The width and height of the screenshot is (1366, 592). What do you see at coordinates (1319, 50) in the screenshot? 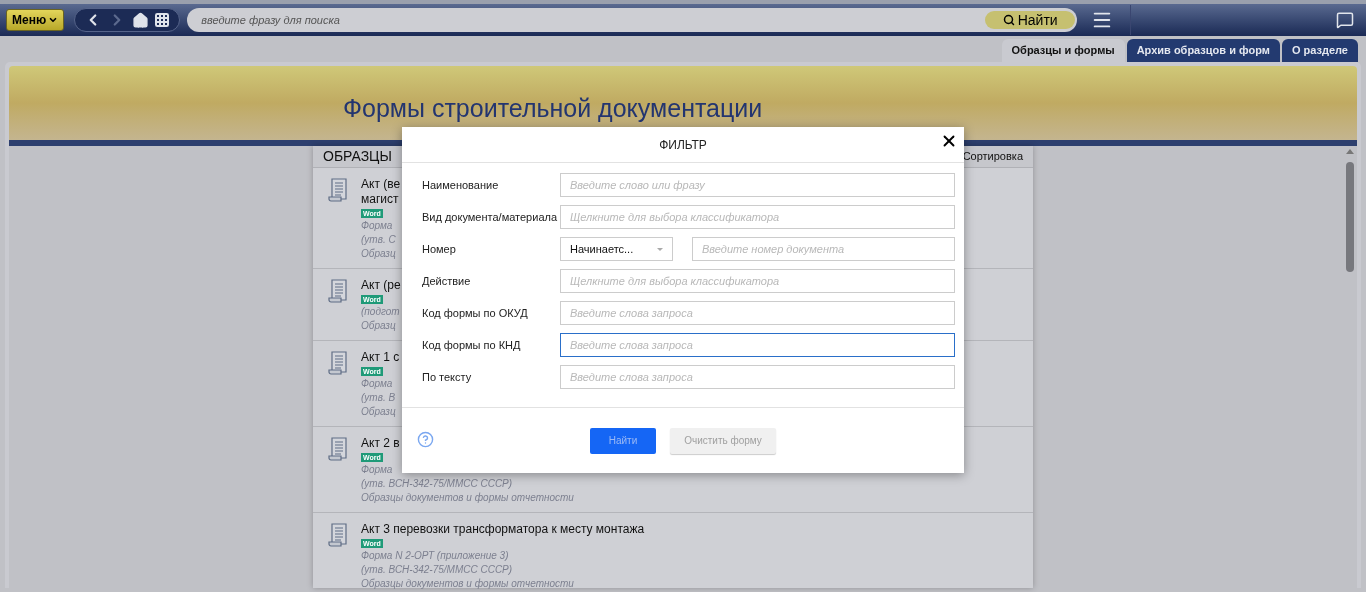
I see `tab: О разделе` at bounding box center [1319, 50].